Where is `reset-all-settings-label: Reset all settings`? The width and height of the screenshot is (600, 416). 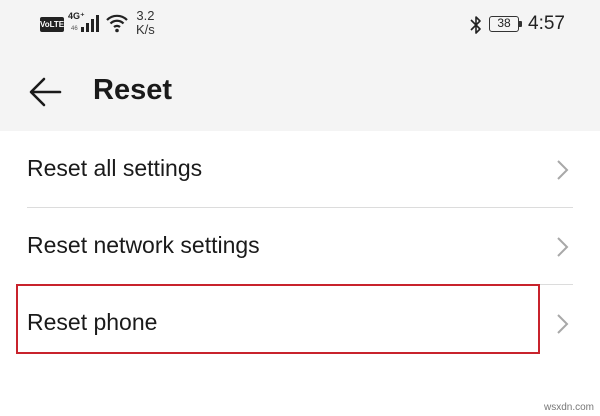 reset-all-settings-label: Reset all settings is located at coordinates (115, 168).